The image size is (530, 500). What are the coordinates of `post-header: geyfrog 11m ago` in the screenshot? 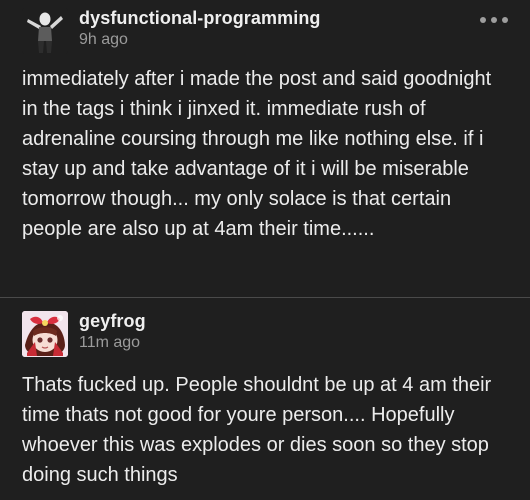 It's located at (266, 334).